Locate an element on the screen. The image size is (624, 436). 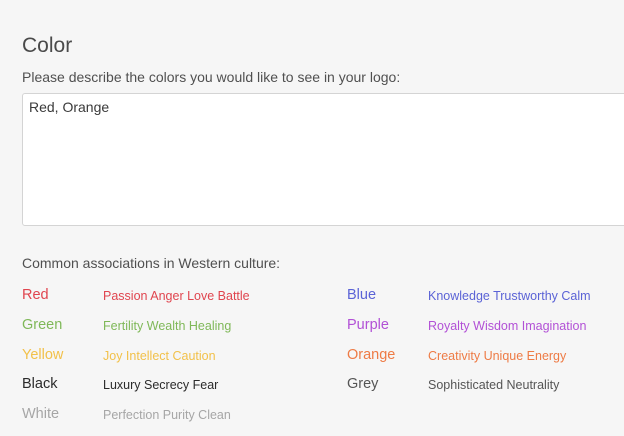
color-name-purple: Purple is located at coordinates (368, 324).